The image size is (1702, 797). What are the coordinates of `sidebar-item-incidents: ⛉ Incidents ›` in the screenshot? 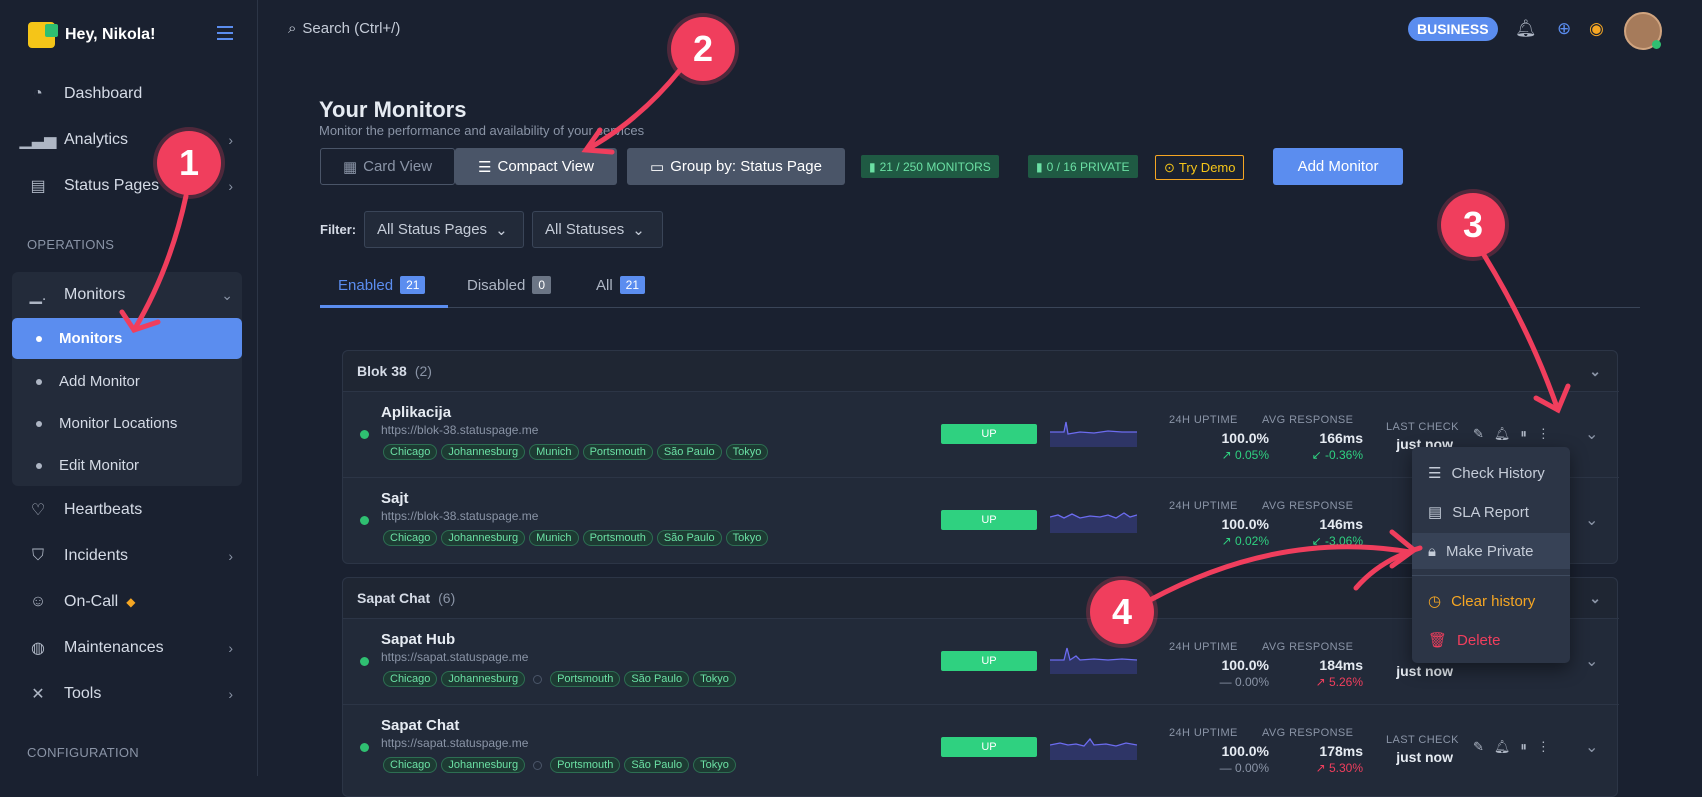 It's located at (130, 556).